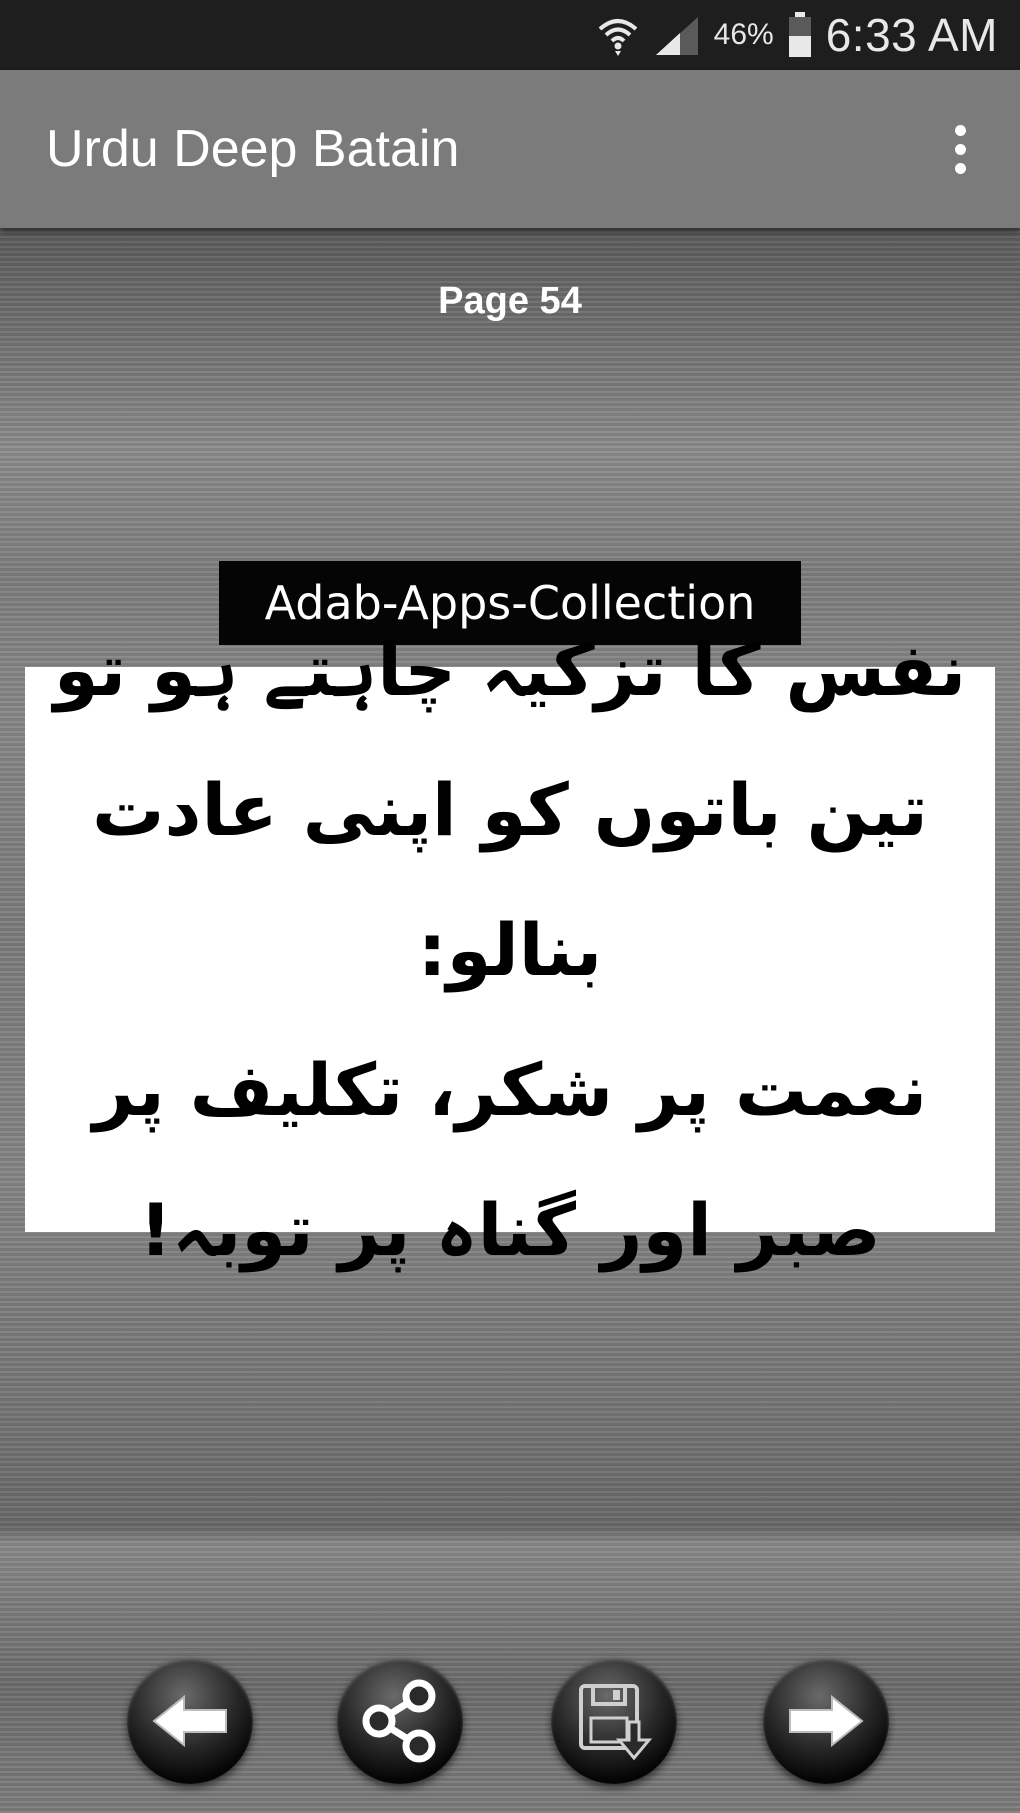 This screenshot has width=1020, height=1813. Describe the element at coordinates (253, 149) in the screenshot. I see `app-title: Urdu Deep Batain` at that location.